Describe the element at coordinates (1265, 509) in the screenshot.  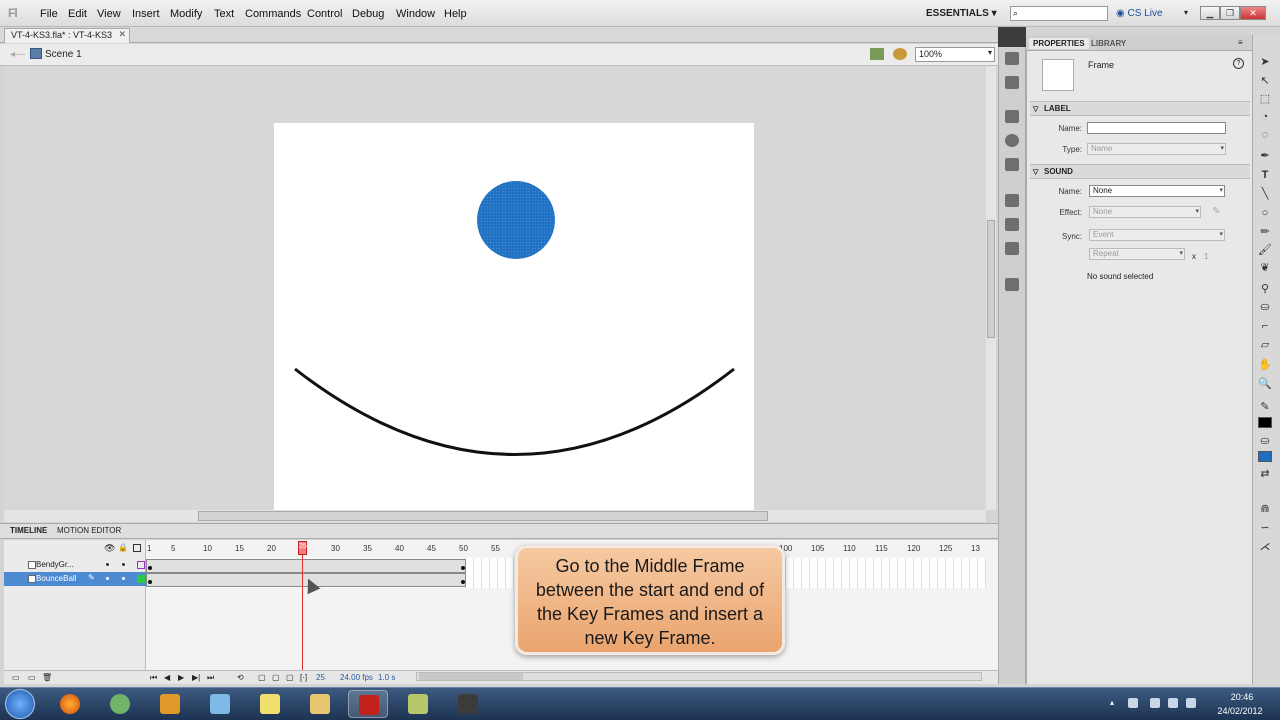
I see `snap-to-objects-icon: ⋒` at that location.